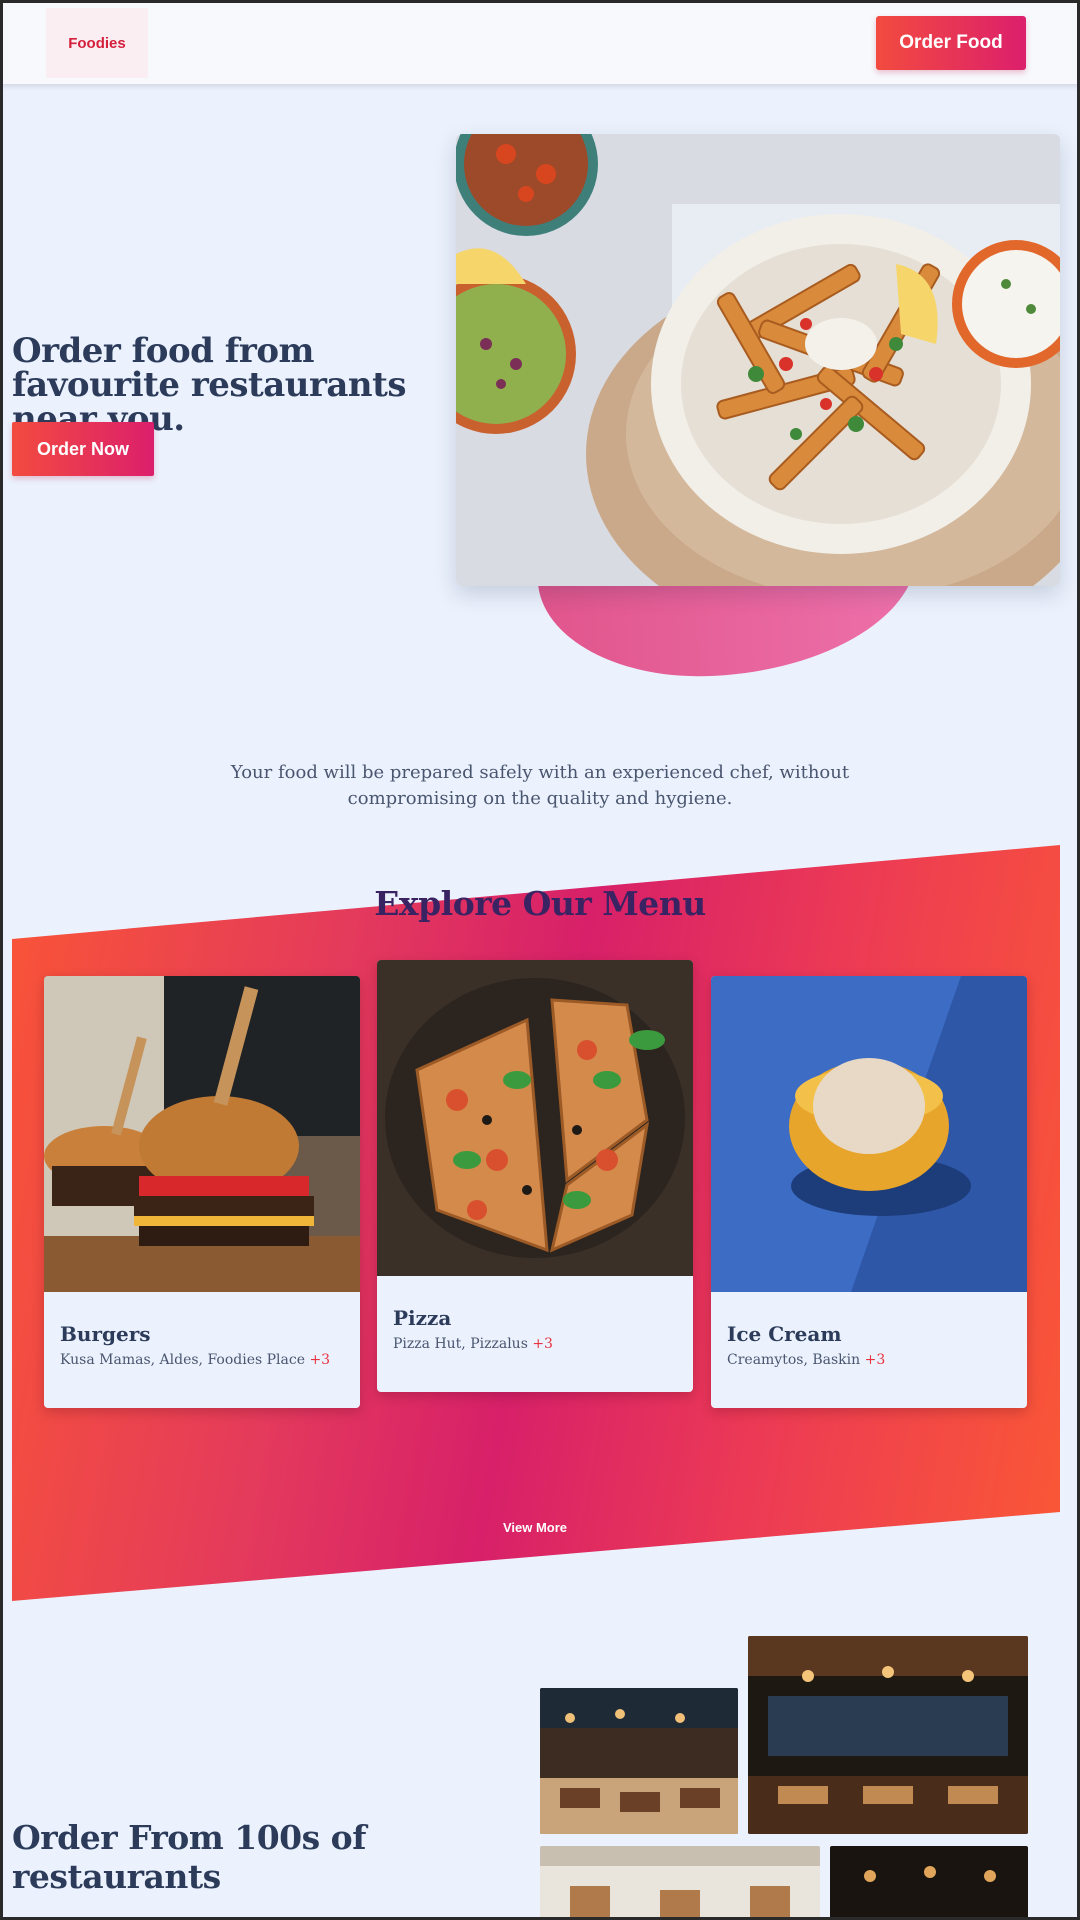 The image size is (1080, 1920). What do you see at coordinates (97, 43) in the screenshot?
I see `logo: Foodies` at bounding box center [97, 43].